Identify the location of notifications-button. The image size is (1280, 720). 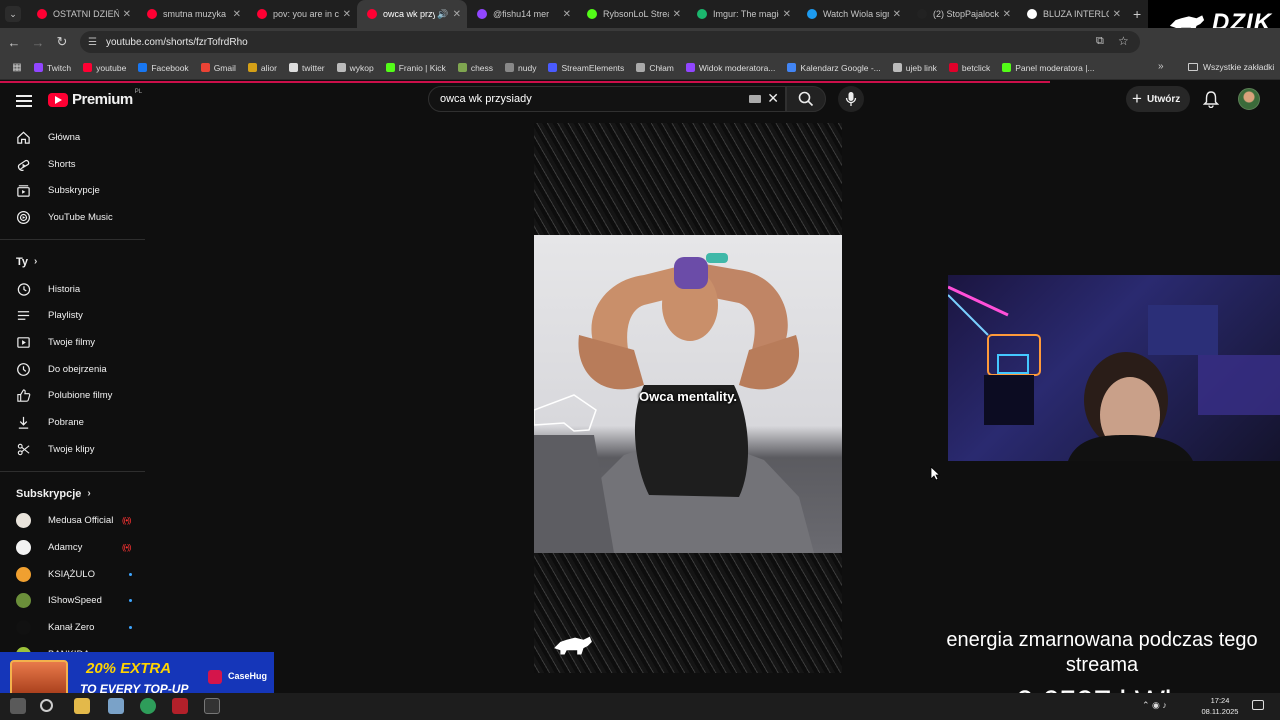
(1211, 99).